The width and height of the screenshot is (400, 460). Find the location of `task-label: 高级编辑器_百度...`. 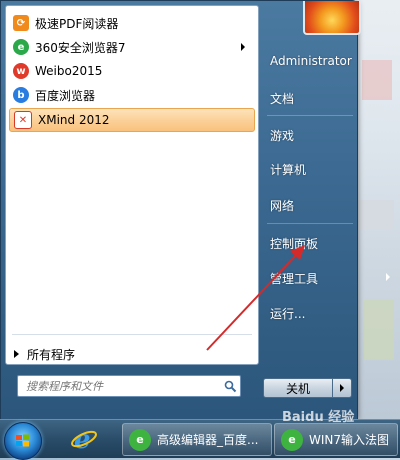

task-label: 高级编辑器_百度... is located at coordinates (208, 440).